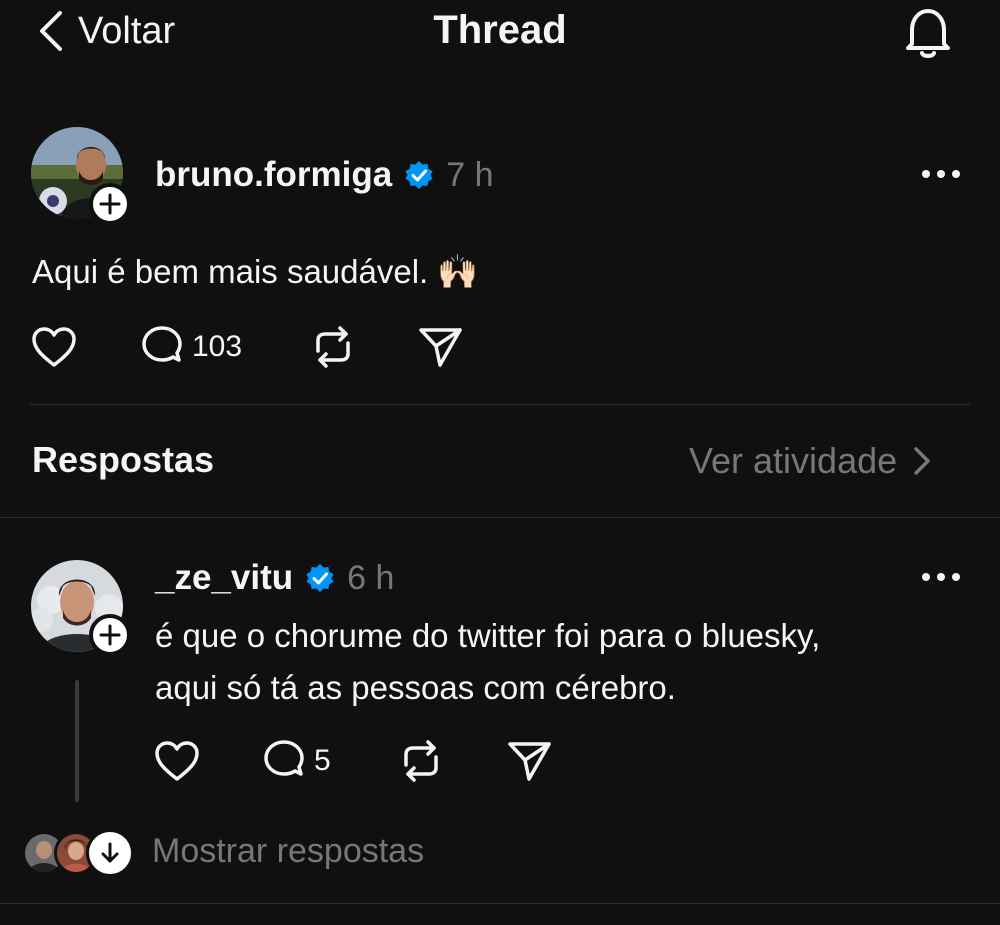  Describe the element at coordinates (255, 271) in the screenshot. I see `post-text: Aqui é bem mais saudável. 🙌🏻` at that location.